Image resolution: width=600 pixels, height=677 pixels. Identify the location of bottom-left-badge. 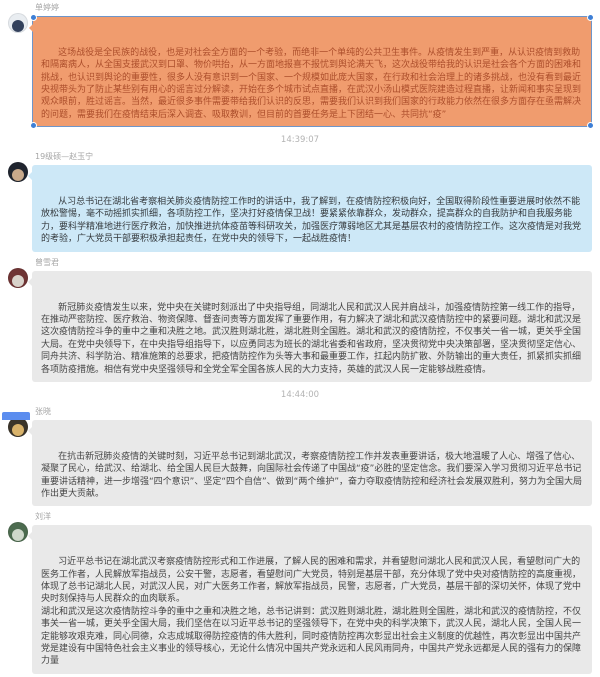
(16, 416).